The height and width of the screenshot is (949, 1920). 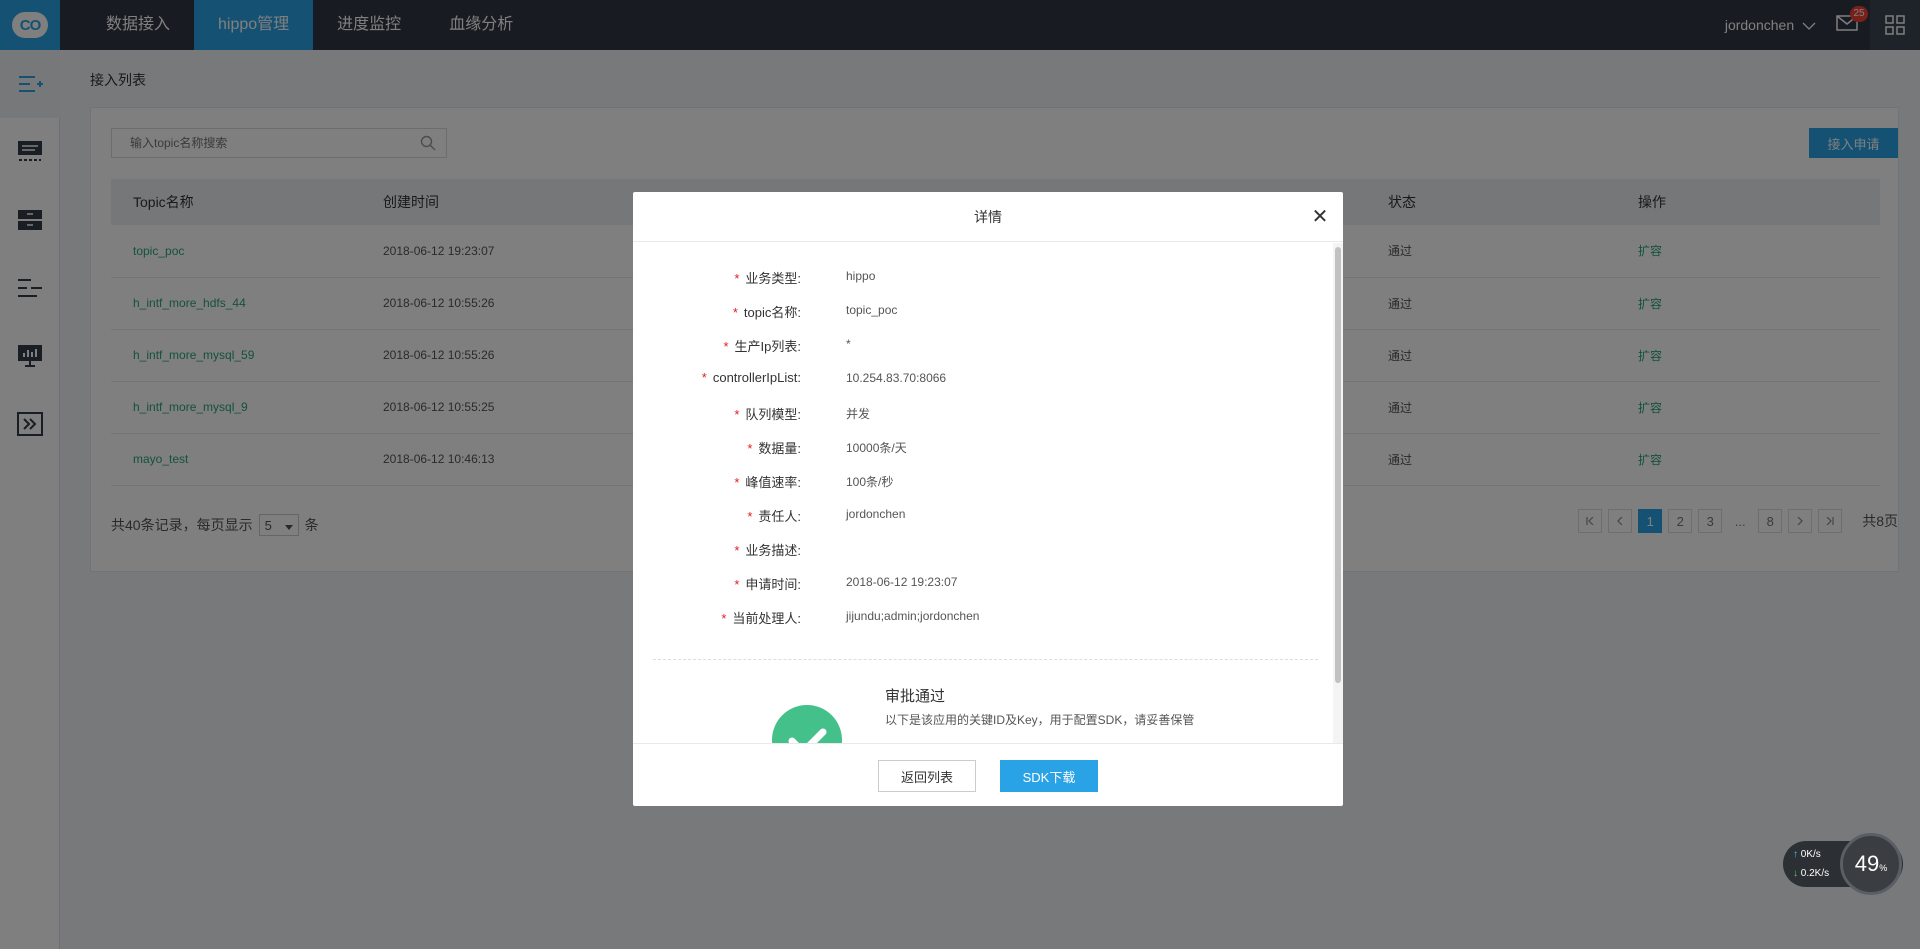 I want to click on field-label: 队列模型:, so click(x=773, y=414).